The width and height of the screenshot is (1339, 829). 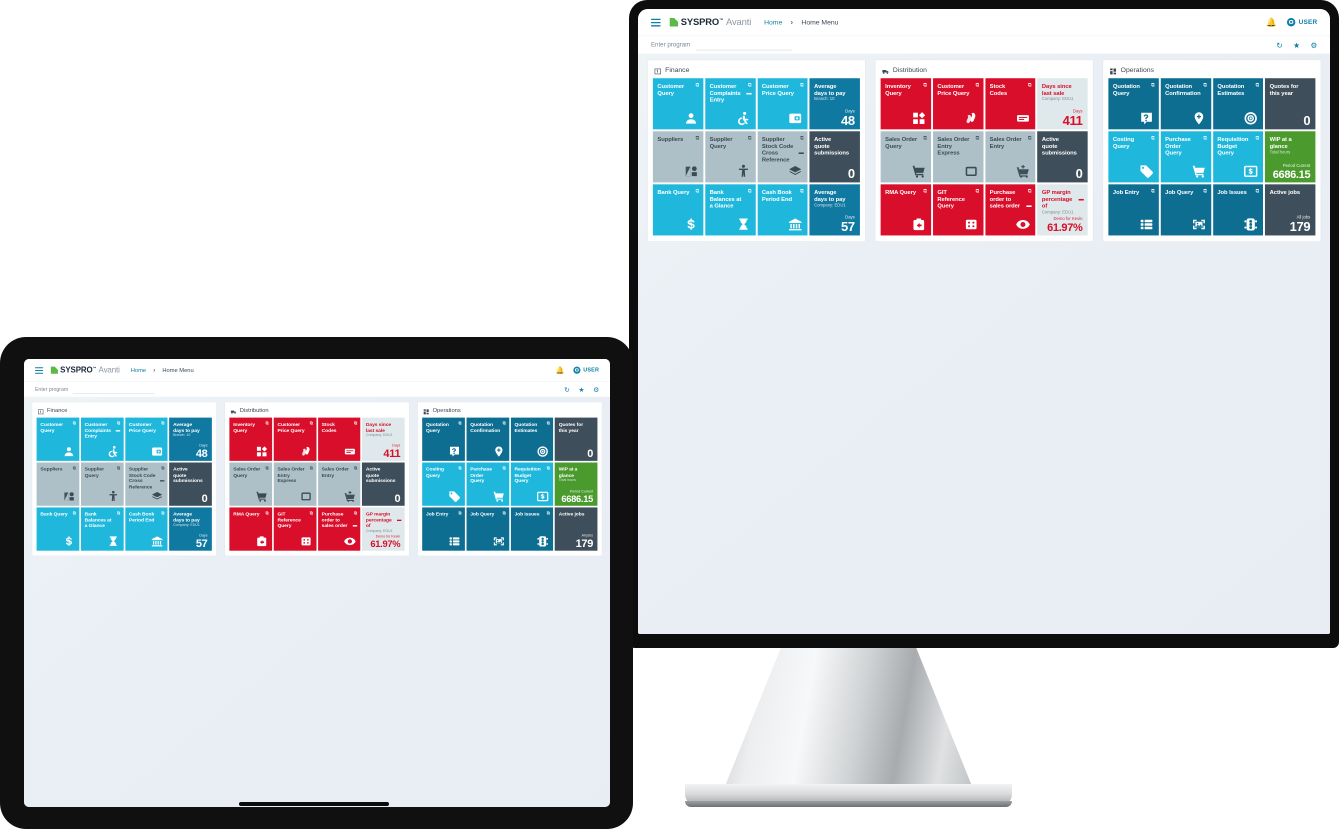 What do you see at coordinates (582, 389) in the screenshot?
I see `star-icon: ★` at bounding box center [582, 389].